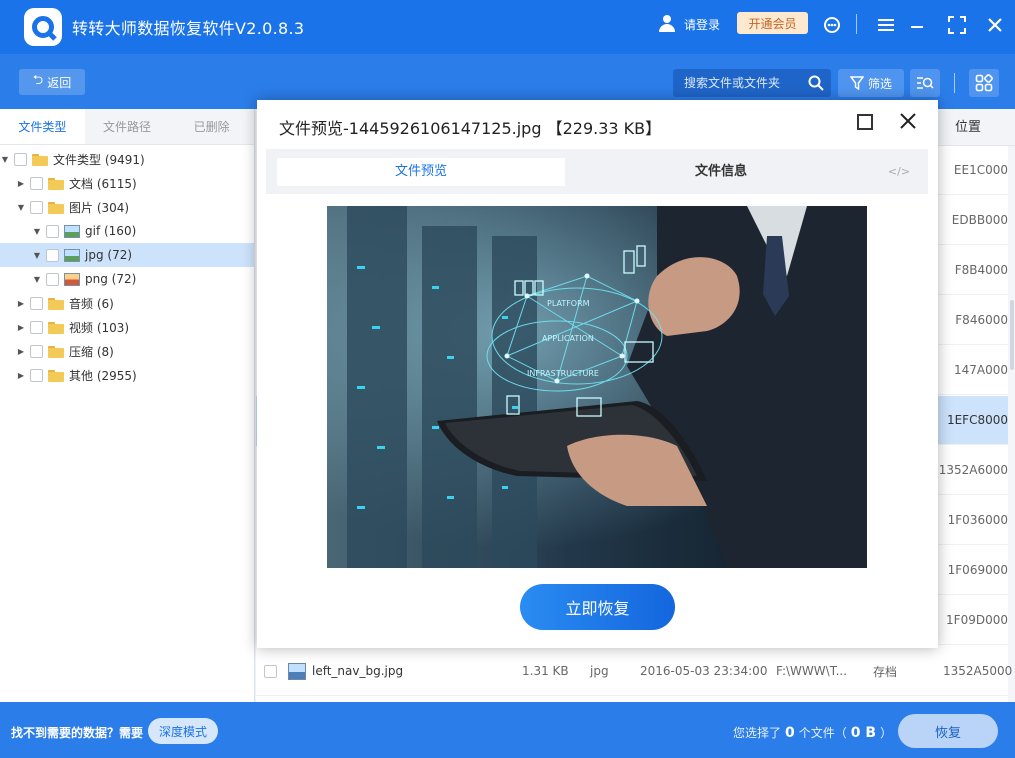 Image resolution: width=1015 pixels, height=758 pixels. Describe the element at coordinates (772, 23) in the screenshot. I see `vip-button: 开通会员` at that location.